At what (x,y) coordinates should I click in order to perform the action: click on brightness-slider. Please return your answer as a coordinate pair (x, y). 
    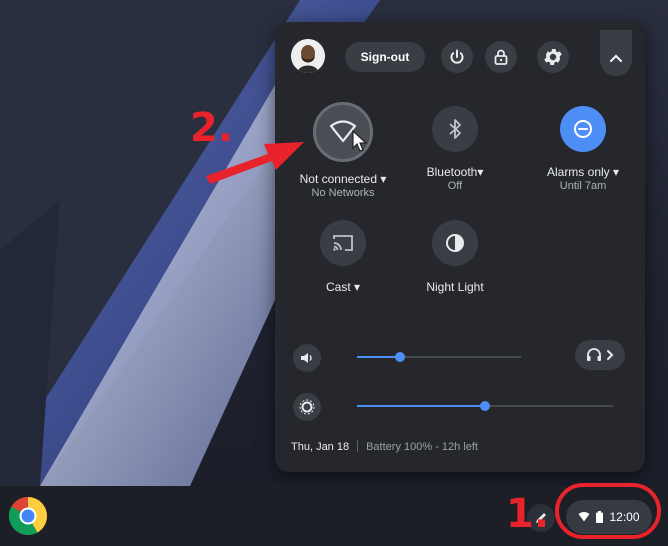
    Looking at the image, I should click on (485, 406).